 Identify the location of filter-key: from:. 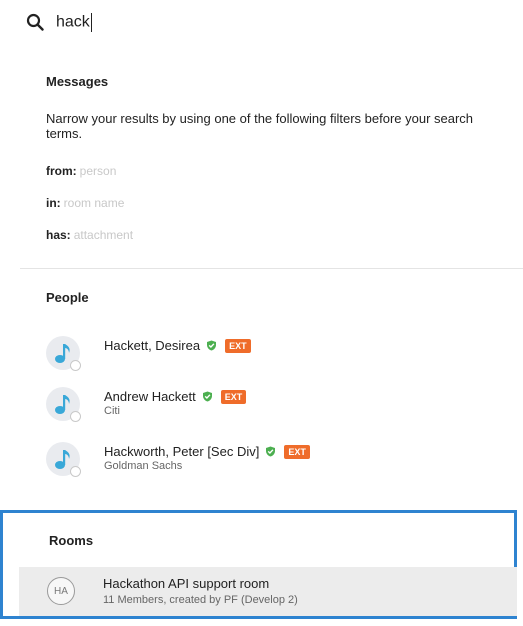
(61, 171).